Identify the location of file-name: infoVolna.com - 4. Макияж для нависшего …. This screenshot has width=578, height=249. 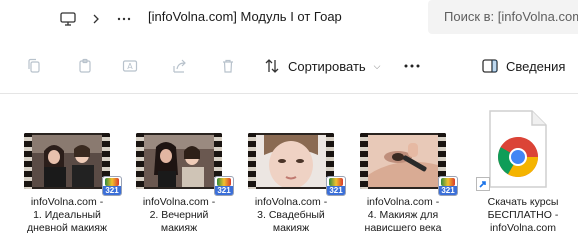
(403, 215).